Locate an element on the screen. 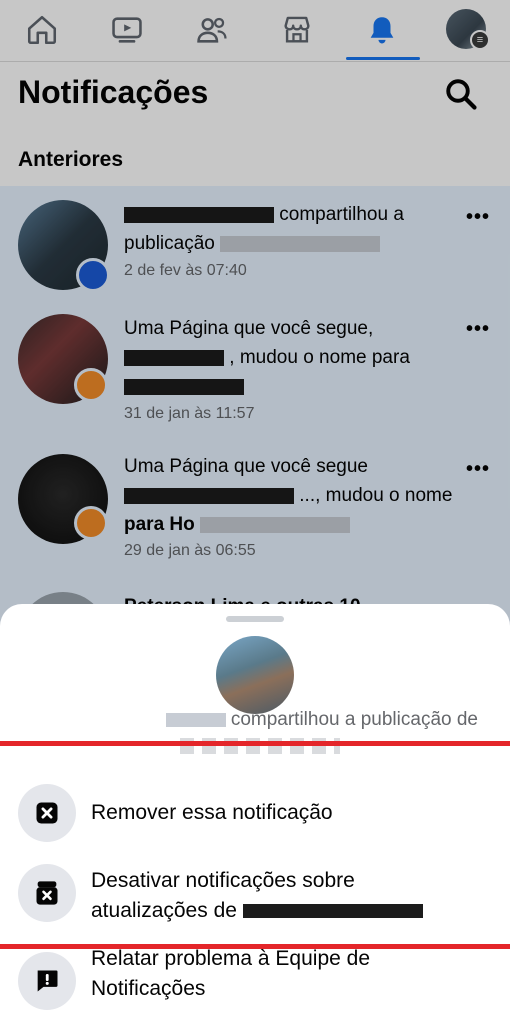  action-label-line: atualizações de is located at coordinates (164, 910).